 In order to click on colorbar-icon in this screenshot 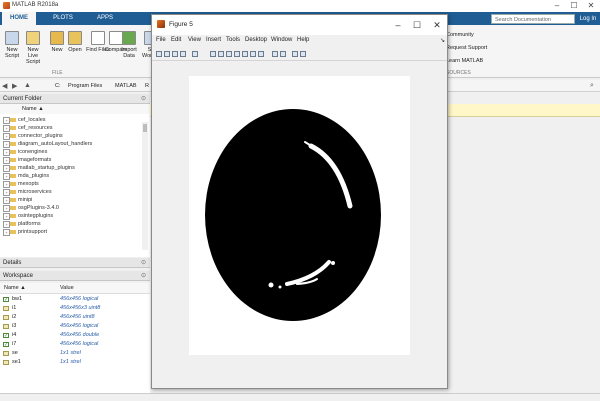, I will do `click(275, 54)`.